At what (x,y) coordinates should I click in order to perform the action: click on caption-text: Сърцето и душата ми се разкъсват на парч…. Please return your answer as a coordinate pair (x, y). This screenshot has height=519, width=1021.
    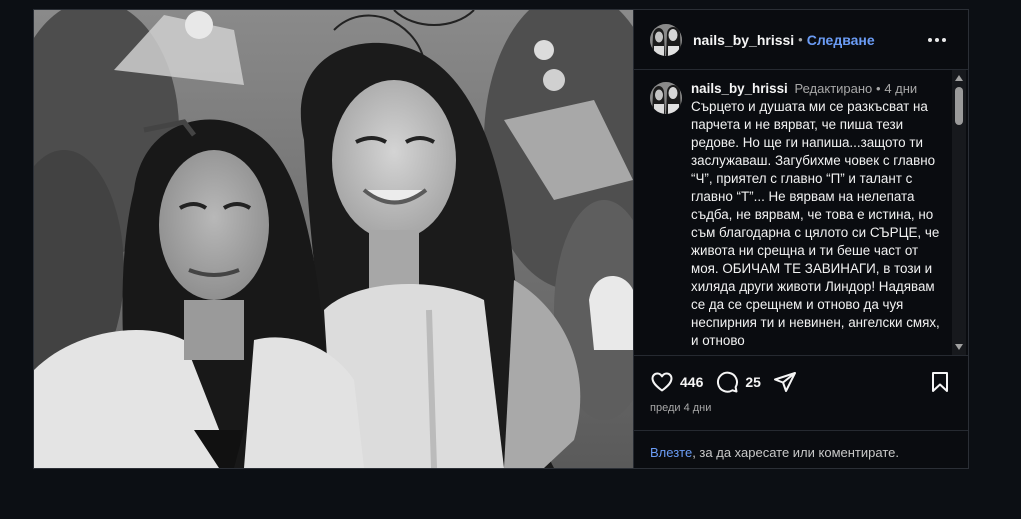
    Looking at the image, I should click on (815, 223).